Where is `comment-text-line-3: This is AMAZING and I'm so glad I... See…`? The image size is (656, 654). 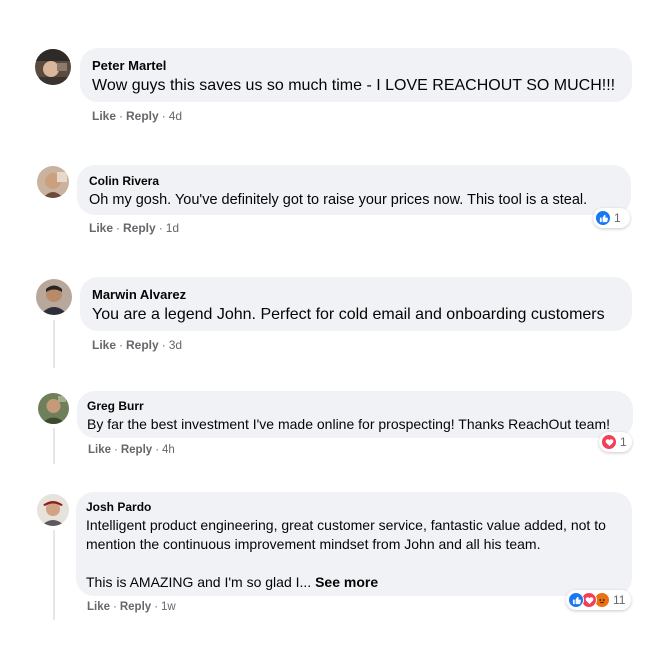 comment-text-line-3: This is AMAZING and I'm so glad I... See… is located at coordinates (354, 582).